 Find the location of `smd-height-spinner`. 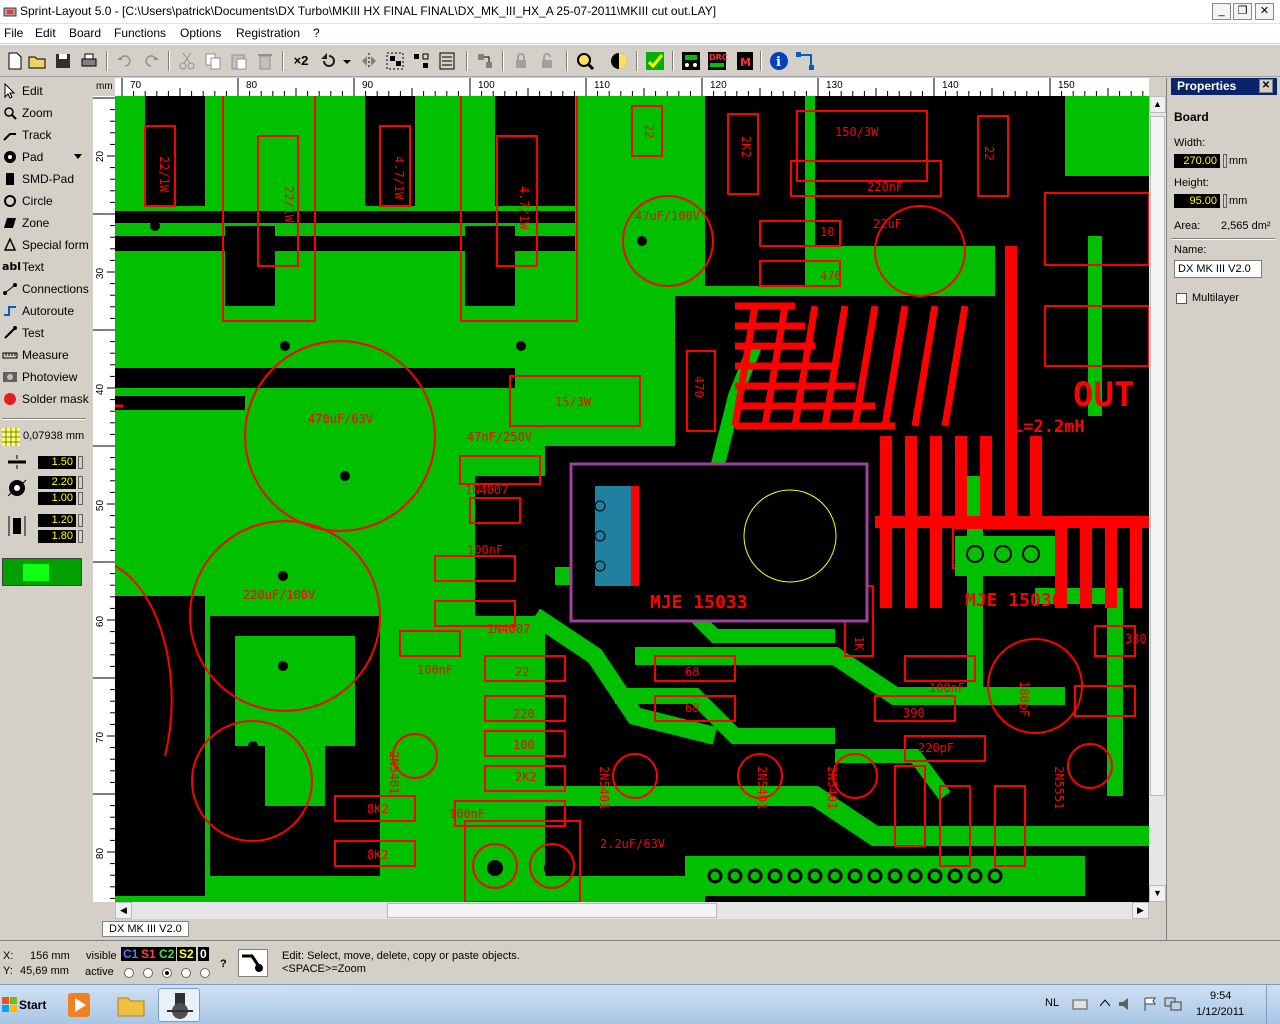

smd-height-spinner is located at coordinates (80, 536).